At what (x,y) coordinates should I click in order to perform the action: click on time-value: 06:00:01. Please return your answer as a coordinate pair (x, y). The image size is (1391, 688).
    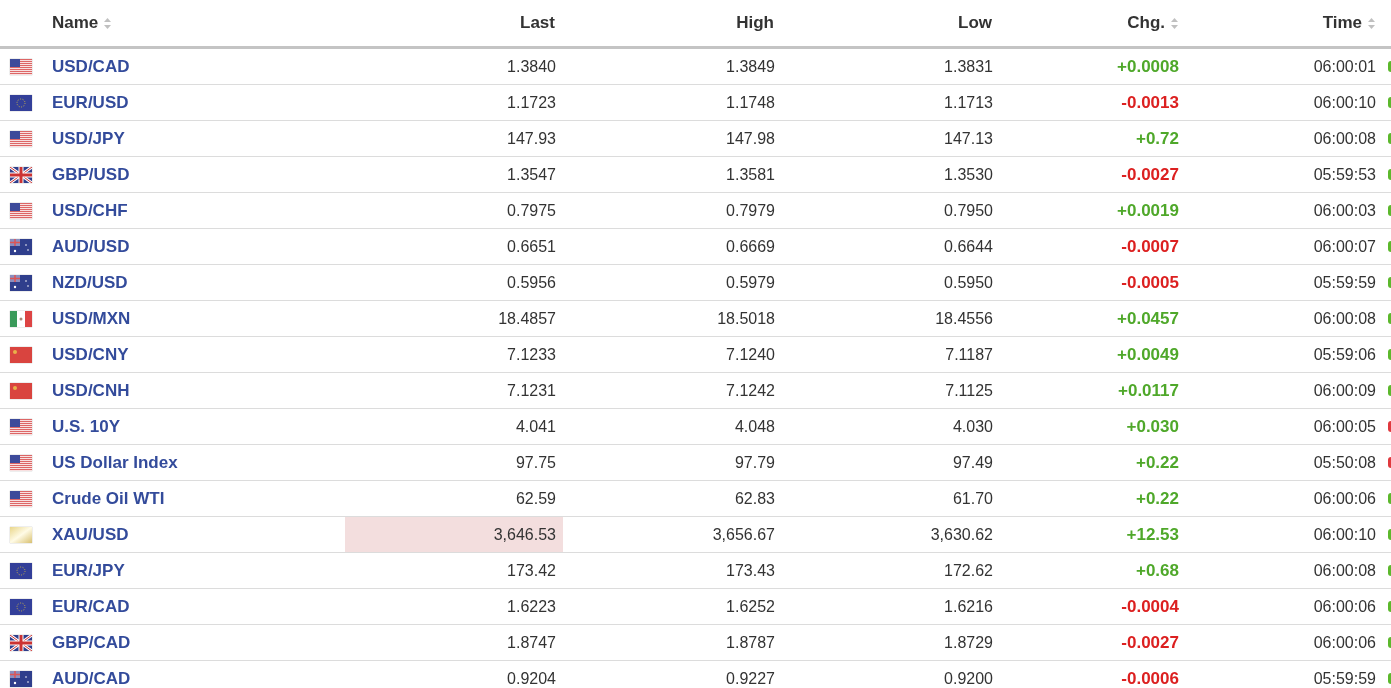
    Looking at the image, I should click on (1344, 66).